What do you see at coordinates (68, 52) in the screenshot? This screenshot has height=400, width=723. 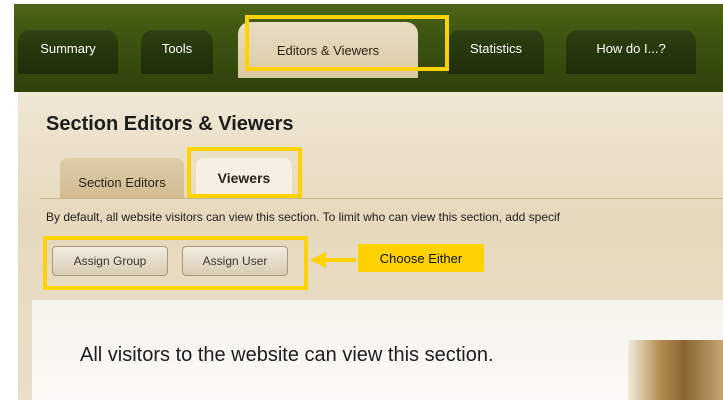 I see `tab-summary: Summary` at bounding box center [68, 52].